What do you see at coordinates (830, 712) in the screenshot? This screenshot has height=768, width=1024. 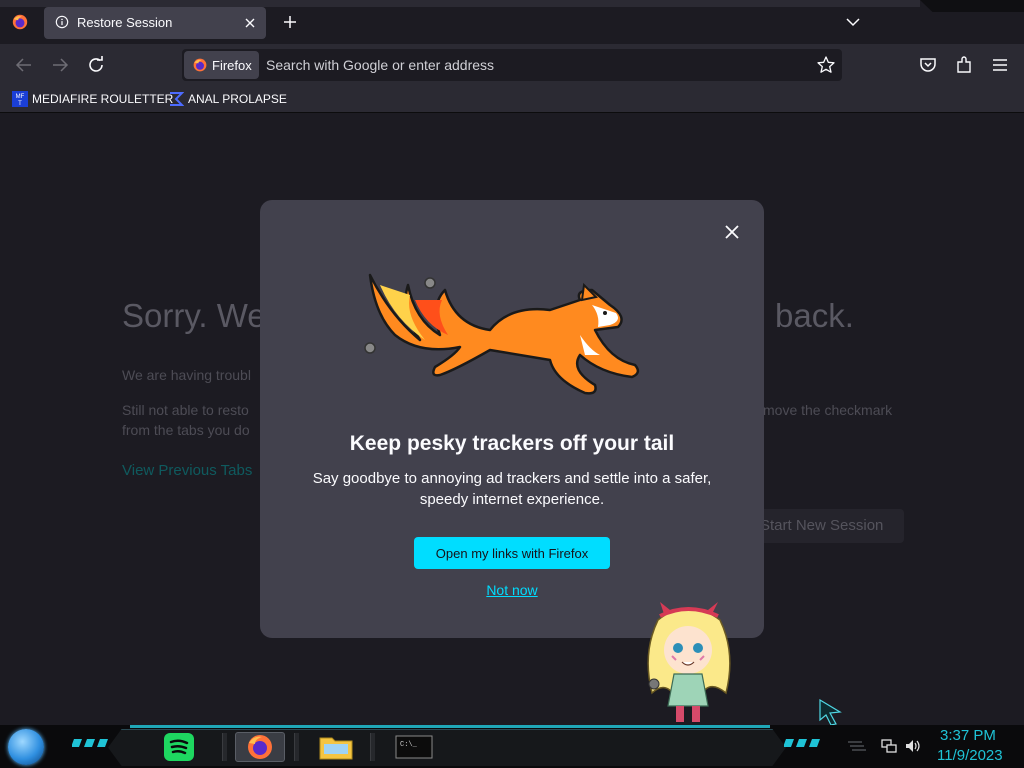 I see `mouse-cursor-icon` at bounding box center [830, 712].